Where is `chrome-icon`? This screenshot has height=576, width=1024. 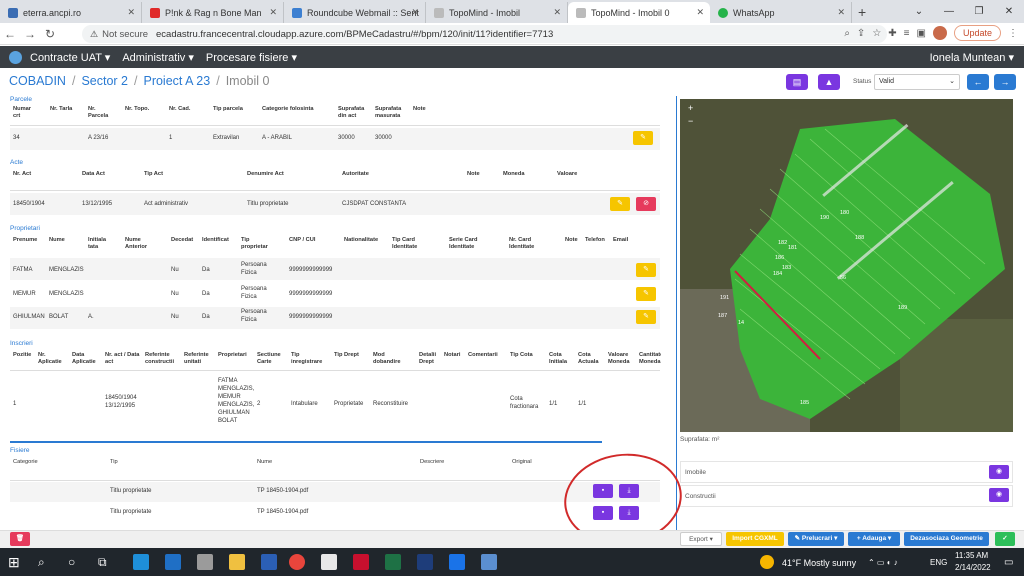 chrome-icon is located at coordinates (297, 562).